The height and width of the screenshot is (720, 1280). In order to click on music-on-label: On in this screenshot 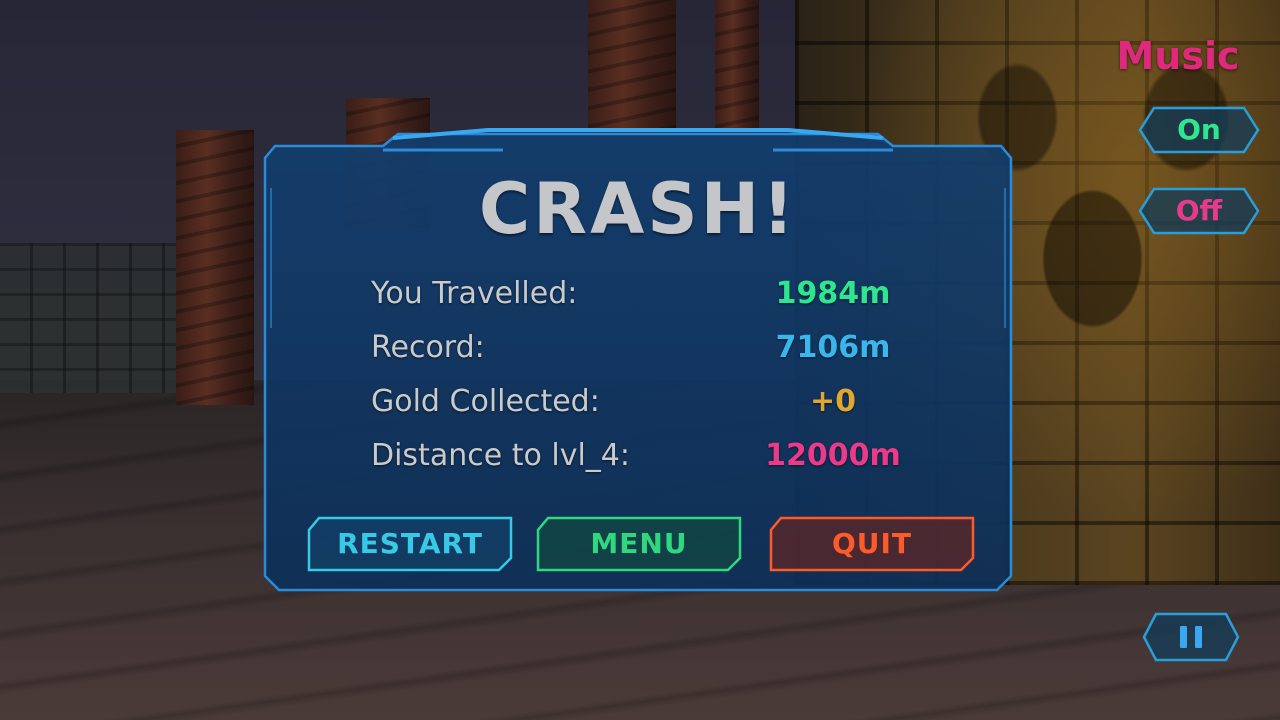, I will do `click(1199, 129)`.